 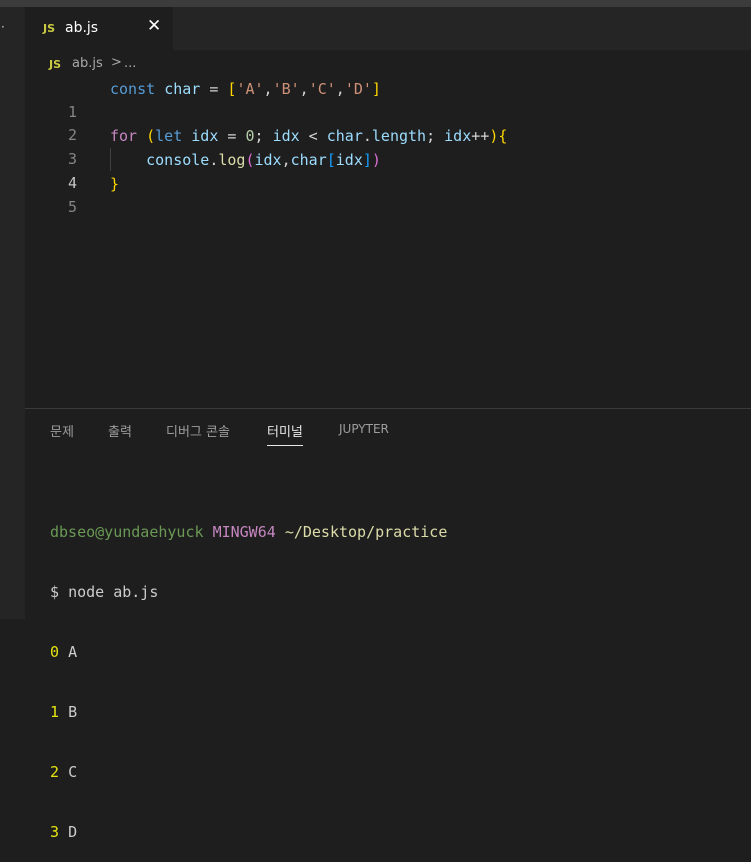 What do you see at coordinates (82, 28) in the screenshot?
I see `tab-label: ab.js` at bounding box center [82, 28].